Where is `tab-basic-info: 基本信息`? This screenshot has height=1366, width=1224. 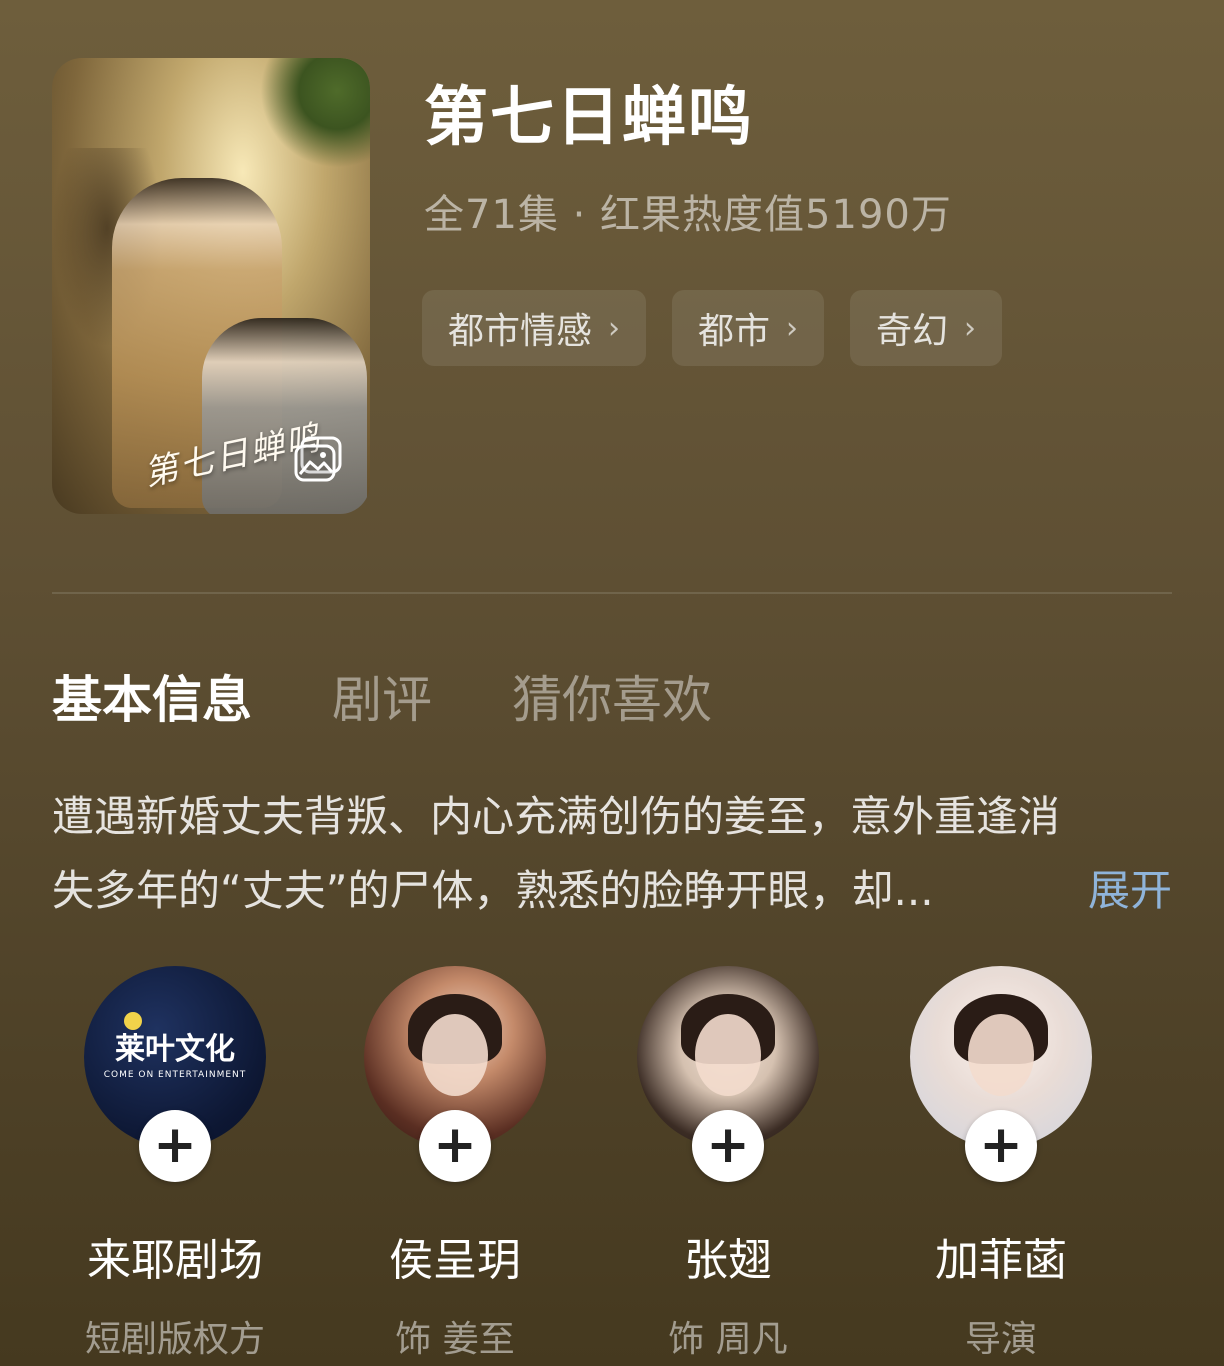 tab-basic-info: 基本信息 is located at coordinates (152, 696).